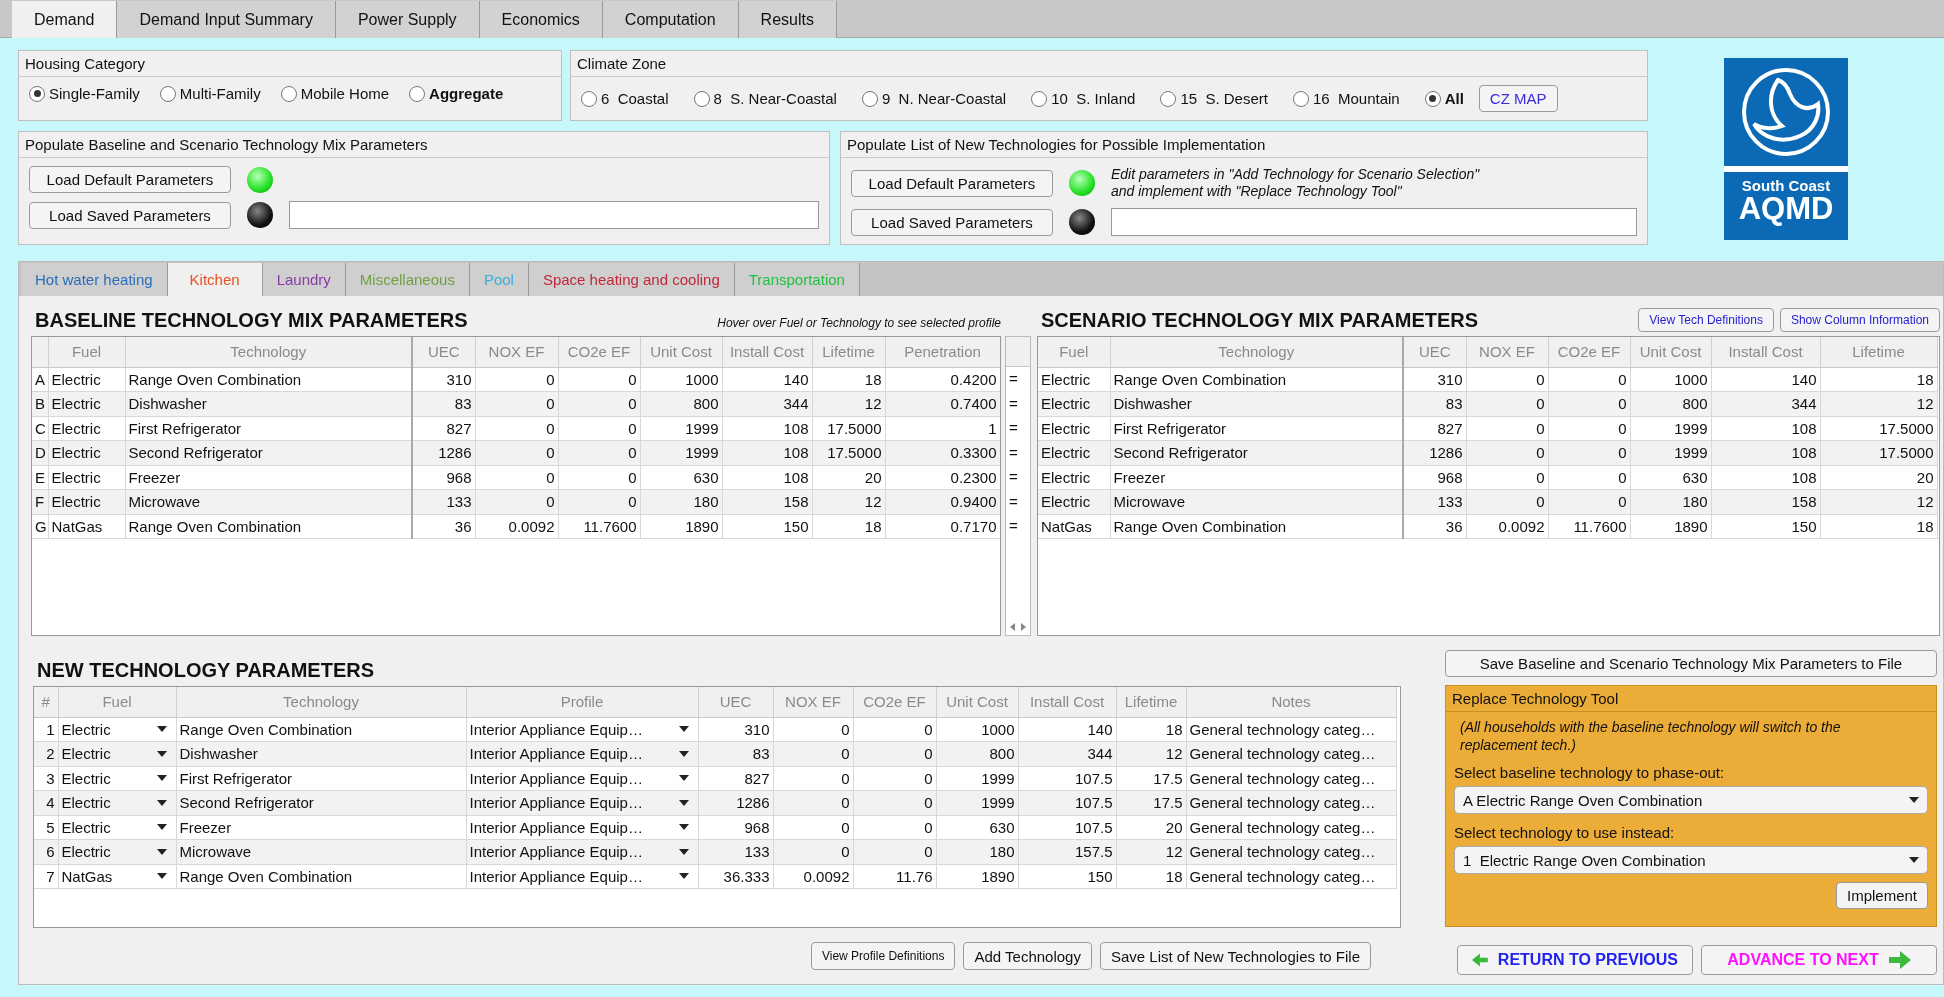 Image resolution: width=1944 pixels, height=997 pixels. What do you see at coordinates (942, 501) in the screenshot?
I see `table-cell: 0.9400` at bounding box center [942, 501].